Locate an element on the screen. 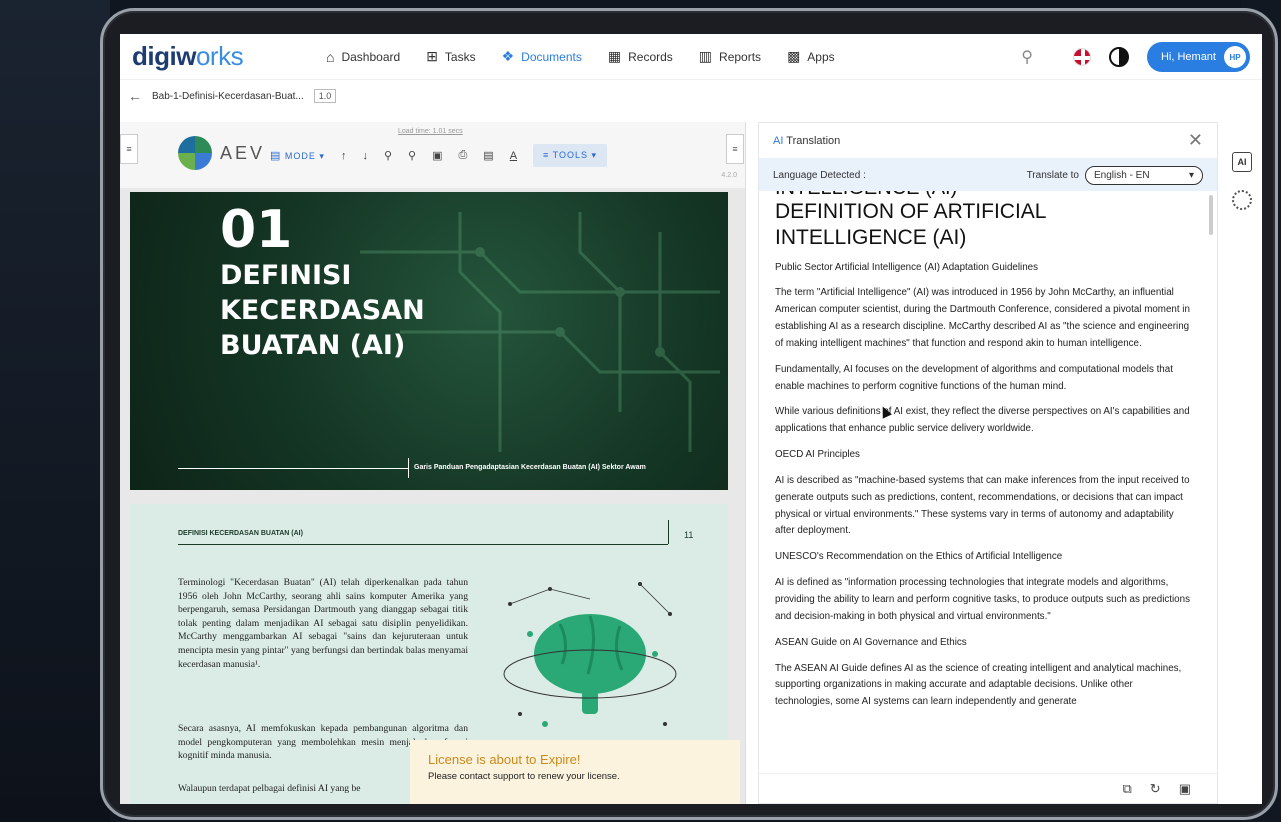 The image size is (1281, 822). chevron-down-icon: ▾ is located at coordinates (1191, 175).